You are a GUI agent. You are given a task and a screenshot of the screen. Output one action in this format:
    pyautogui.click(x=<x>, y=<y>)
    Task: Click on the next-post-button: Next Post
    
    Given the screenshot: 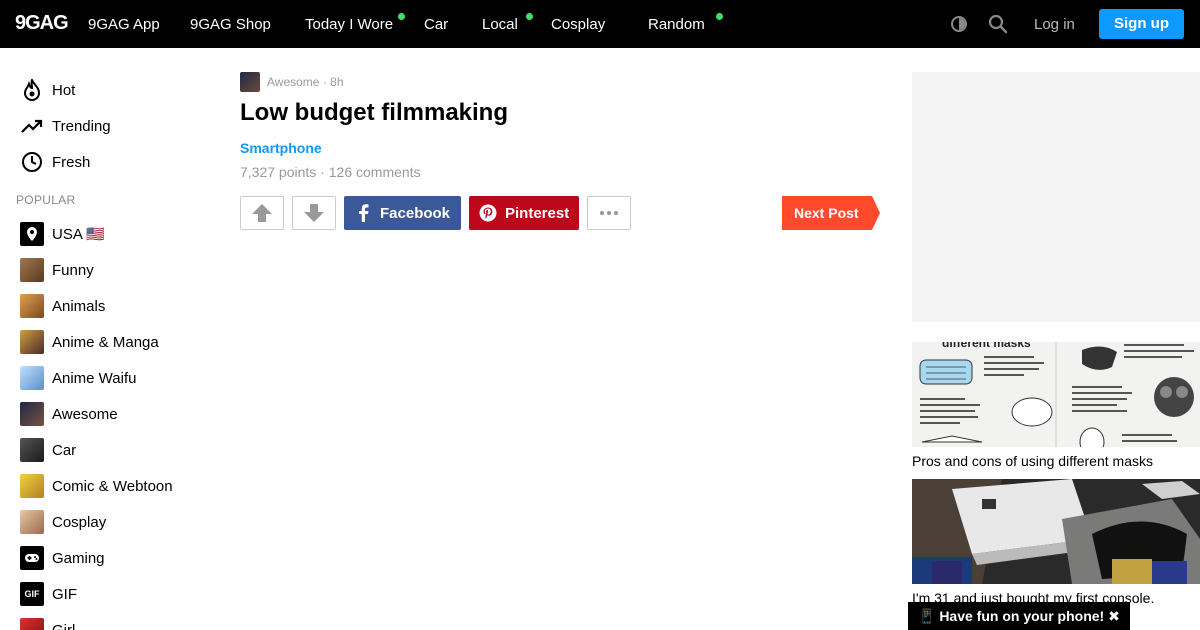 What is the action you would take?
    pyautogui.click(x=831, y=213)
    